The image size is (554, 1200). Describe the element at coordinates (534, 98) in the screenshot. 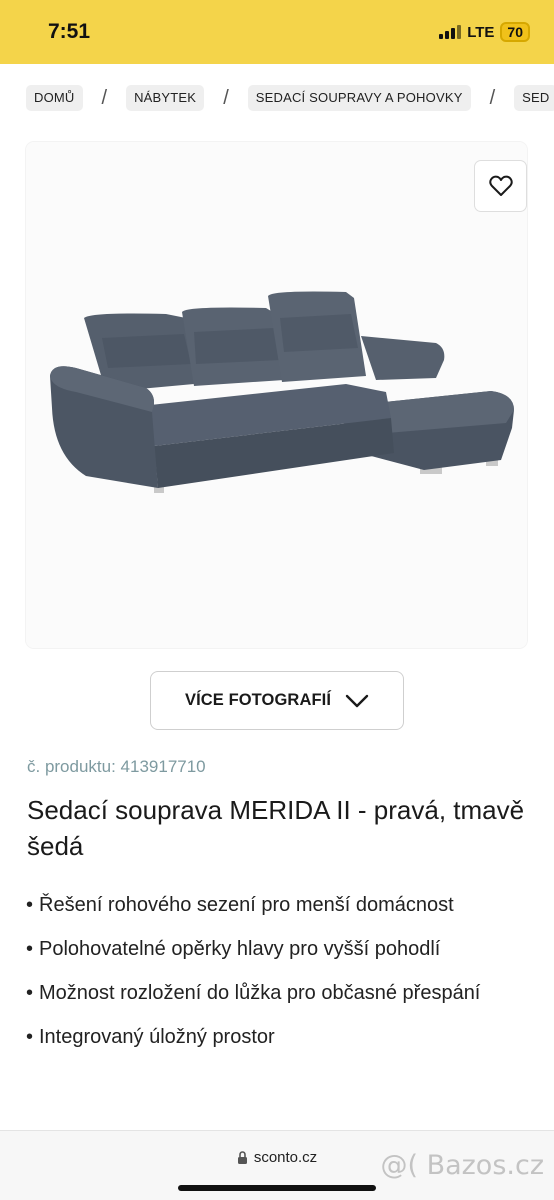

I see `breadcrumb-item-current: SED` at that location.